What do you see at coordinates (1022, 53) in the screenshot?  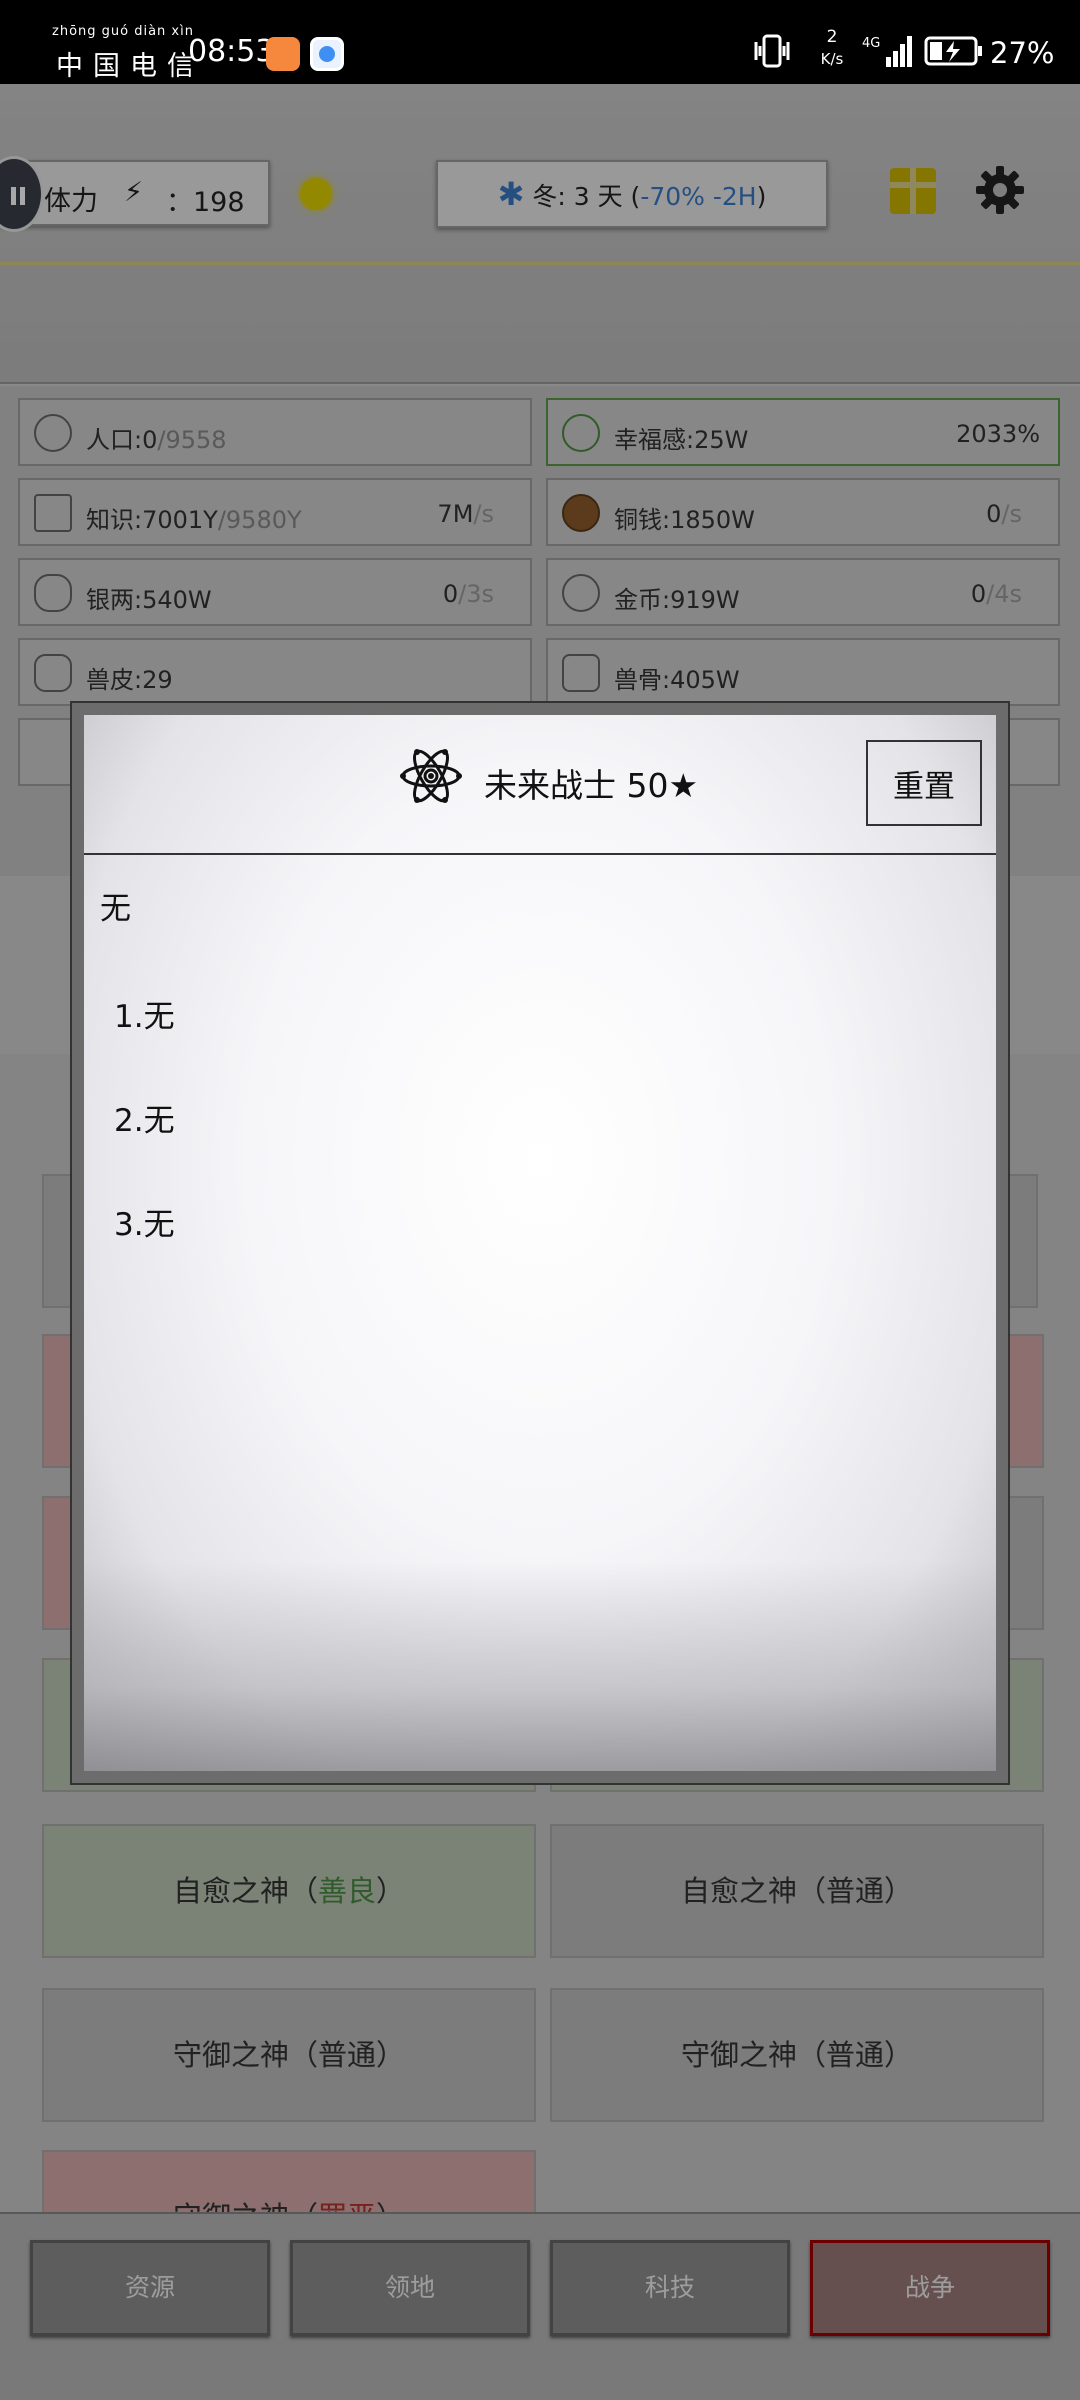 I see `battery-percent: 27%` at bounding box center [1022, 53].